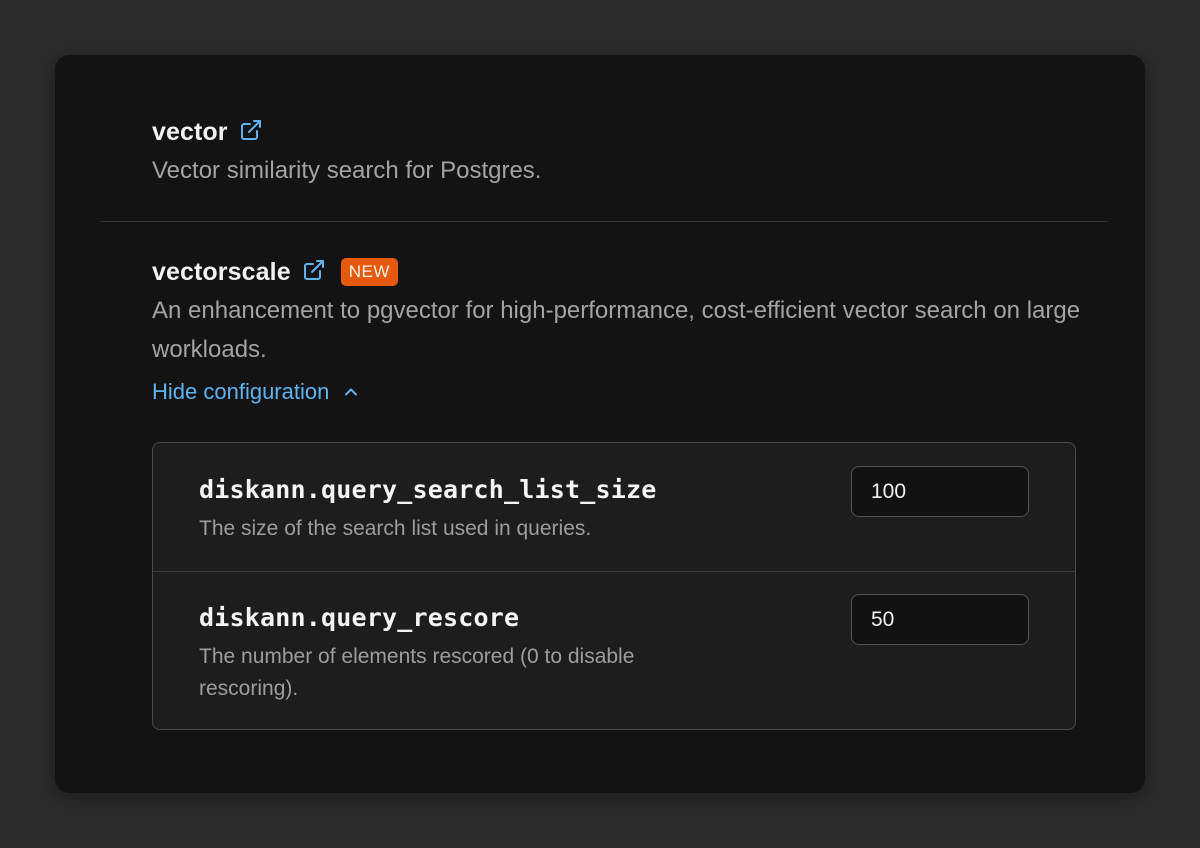 The image size is (1200, 848). Describe the element at coordinates (190, 131) in the screenshot. I see `extension-name: vector` at that location.